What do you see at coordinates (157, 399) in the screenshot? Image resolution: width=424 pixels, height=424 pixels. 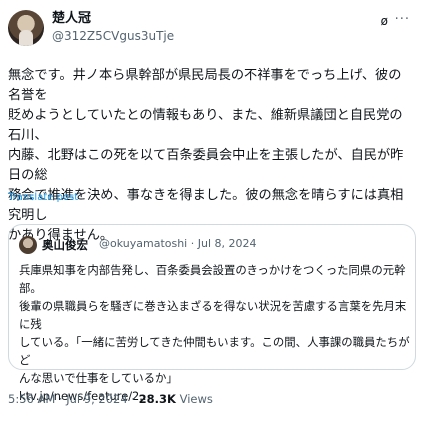 I see `views-count: 28.3K` at bounding box center [157, 399].